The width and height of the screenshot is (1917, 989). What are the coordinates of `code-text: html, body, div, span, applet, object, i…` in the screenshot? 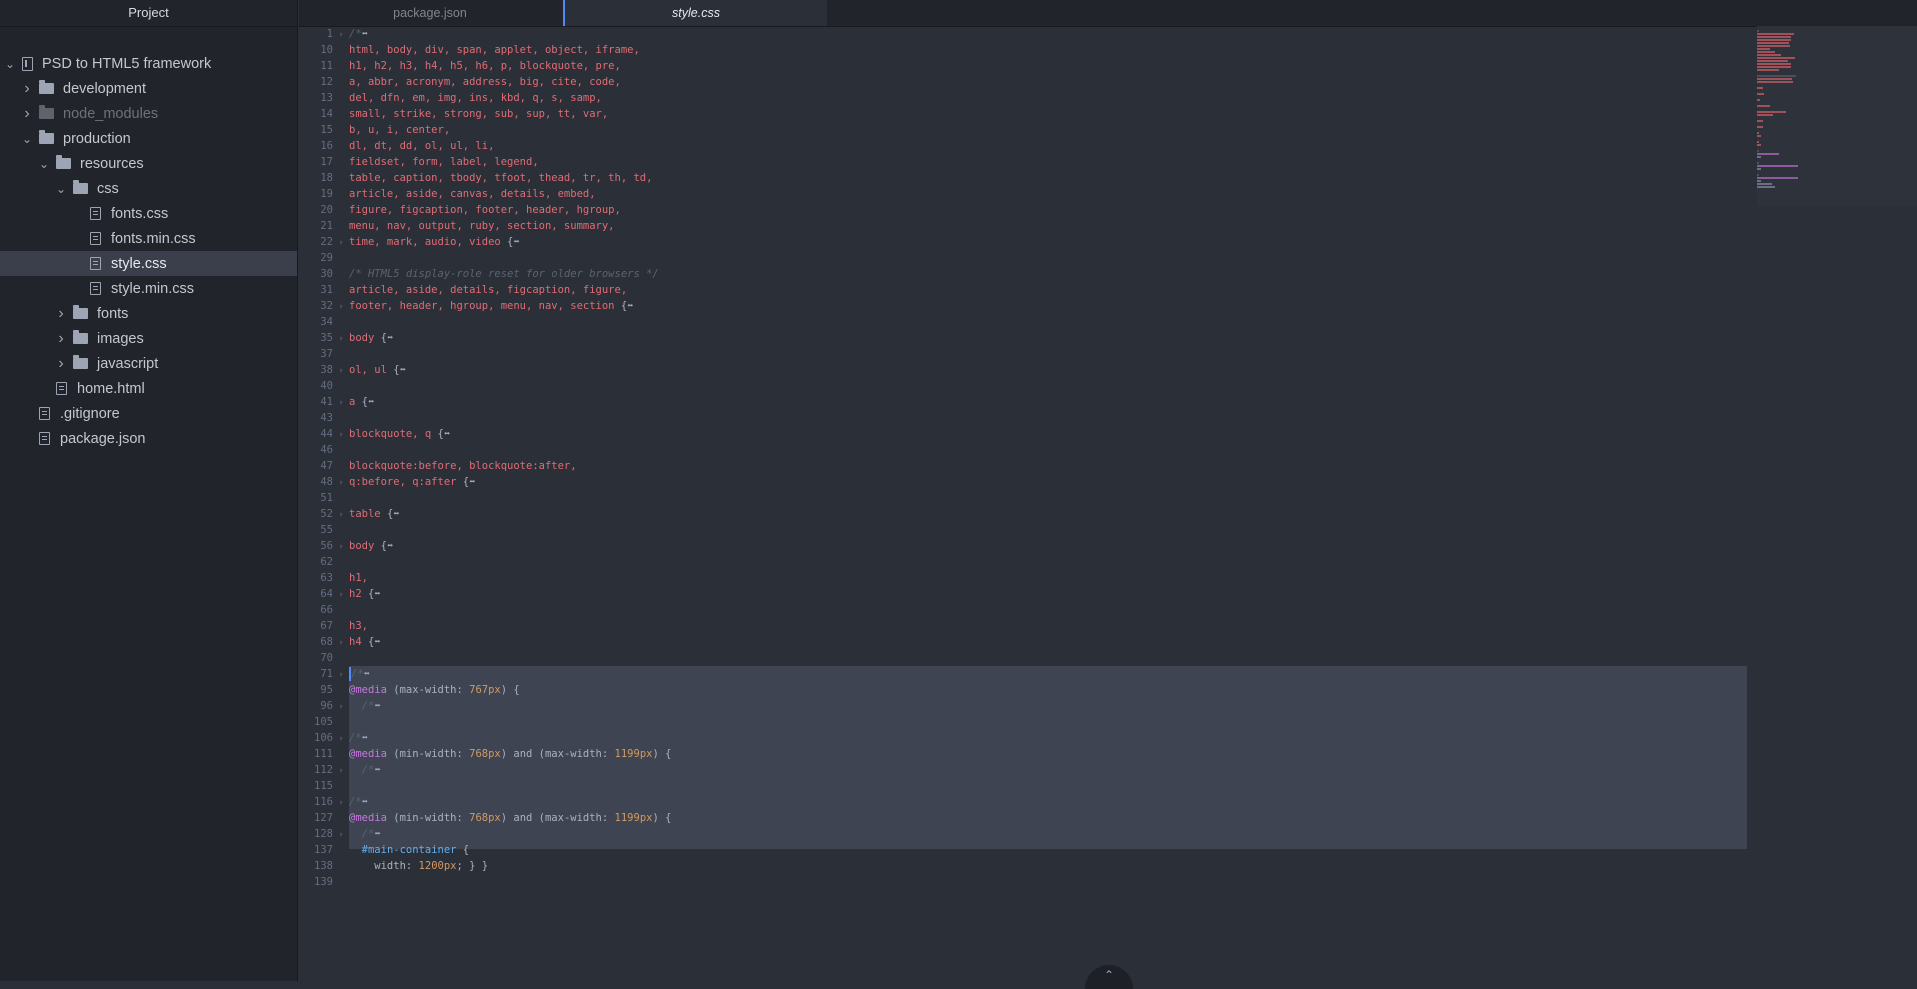 It's located at (494, 50).